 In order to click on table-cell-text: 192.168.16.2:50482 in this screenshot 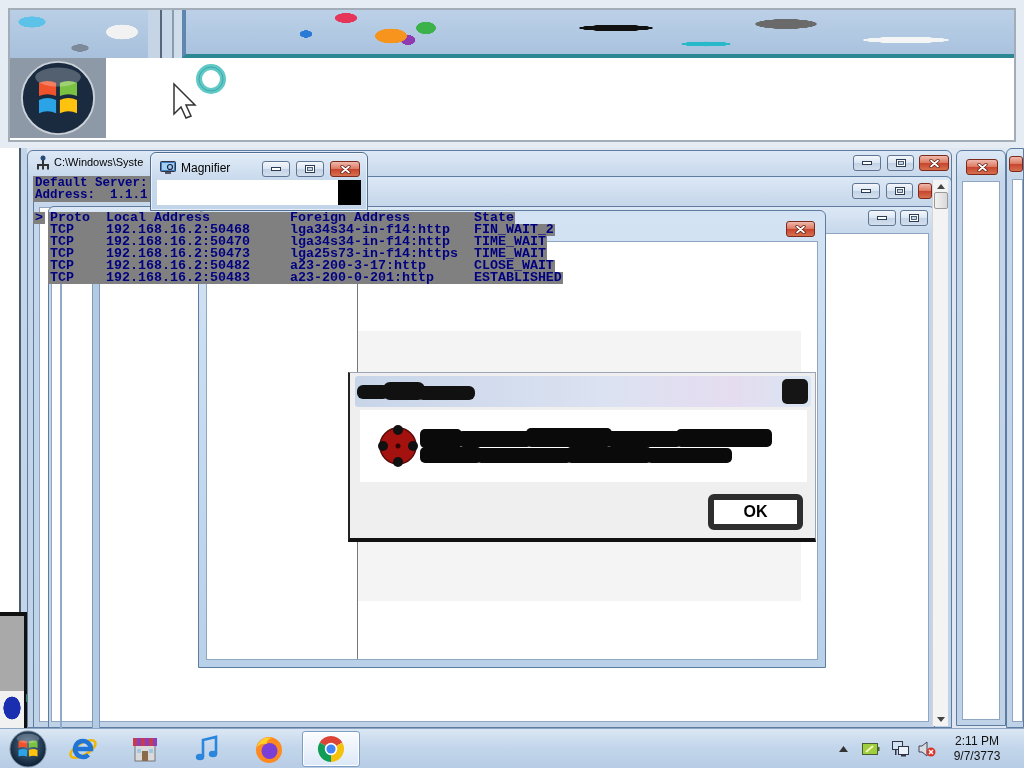, I will do `click(178, 266)`.